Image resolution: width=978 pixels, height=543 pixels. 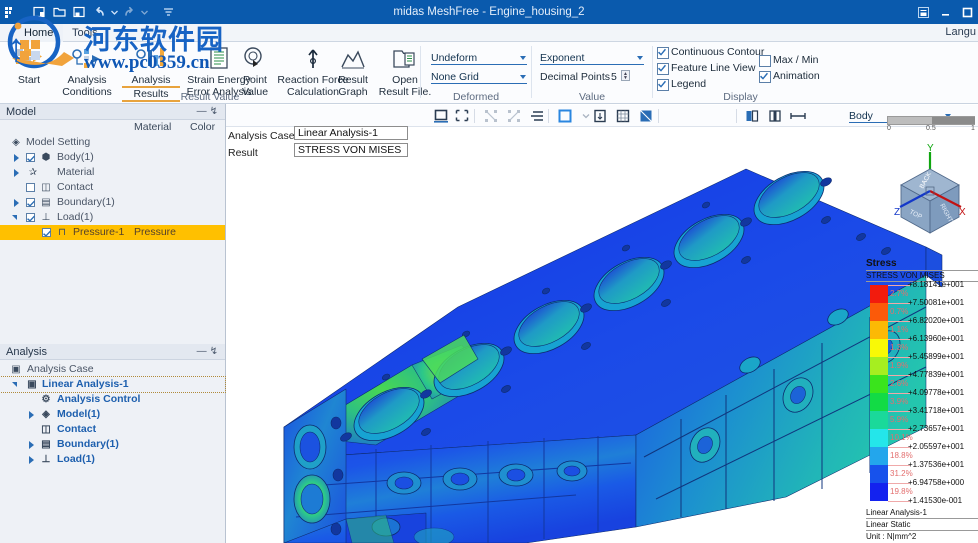 What do you see at coordinates (710, 52) in the screenshot?
I see `checkbox-continuous-contour: Continuous Contour` at bounding box center [710, 52].